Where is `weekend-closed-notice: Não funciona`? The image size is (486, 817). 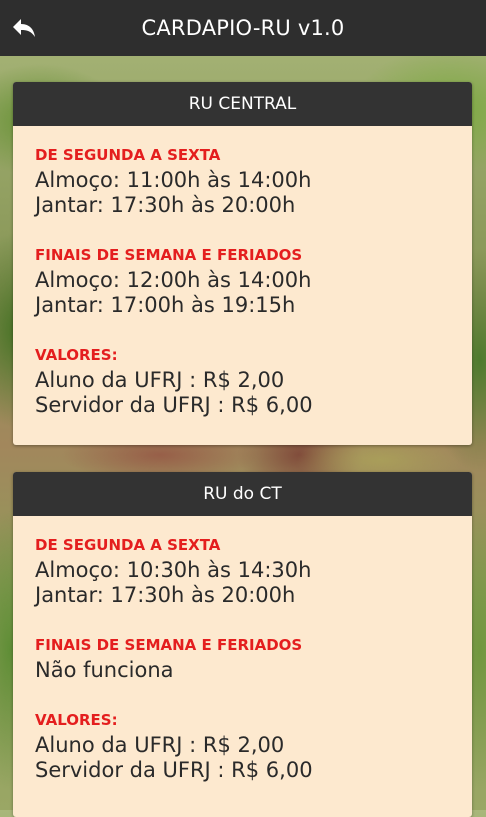
weekend-closed-notice: Não funciona is located at coordinates (104, 670).